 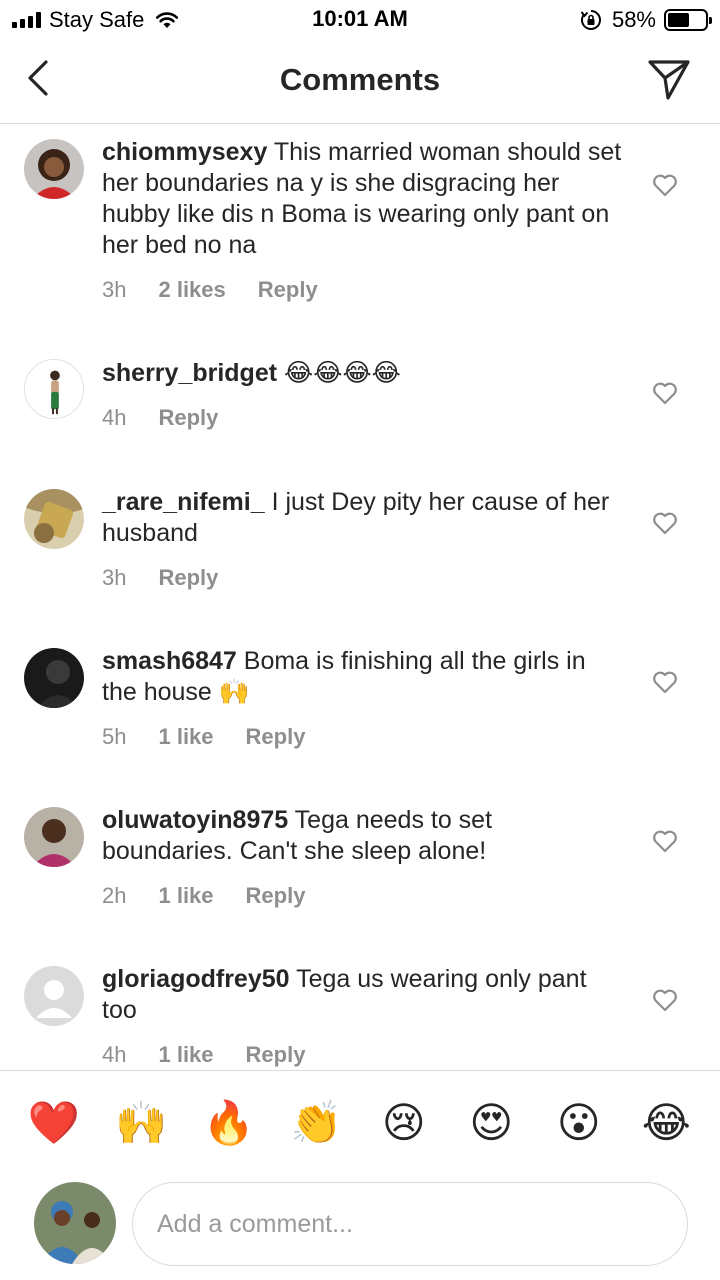 What do you see at coordinates (54, 1123) in the screenshot?
I see `reaction-heart: ❤️` at bounding box center [54, 1123].